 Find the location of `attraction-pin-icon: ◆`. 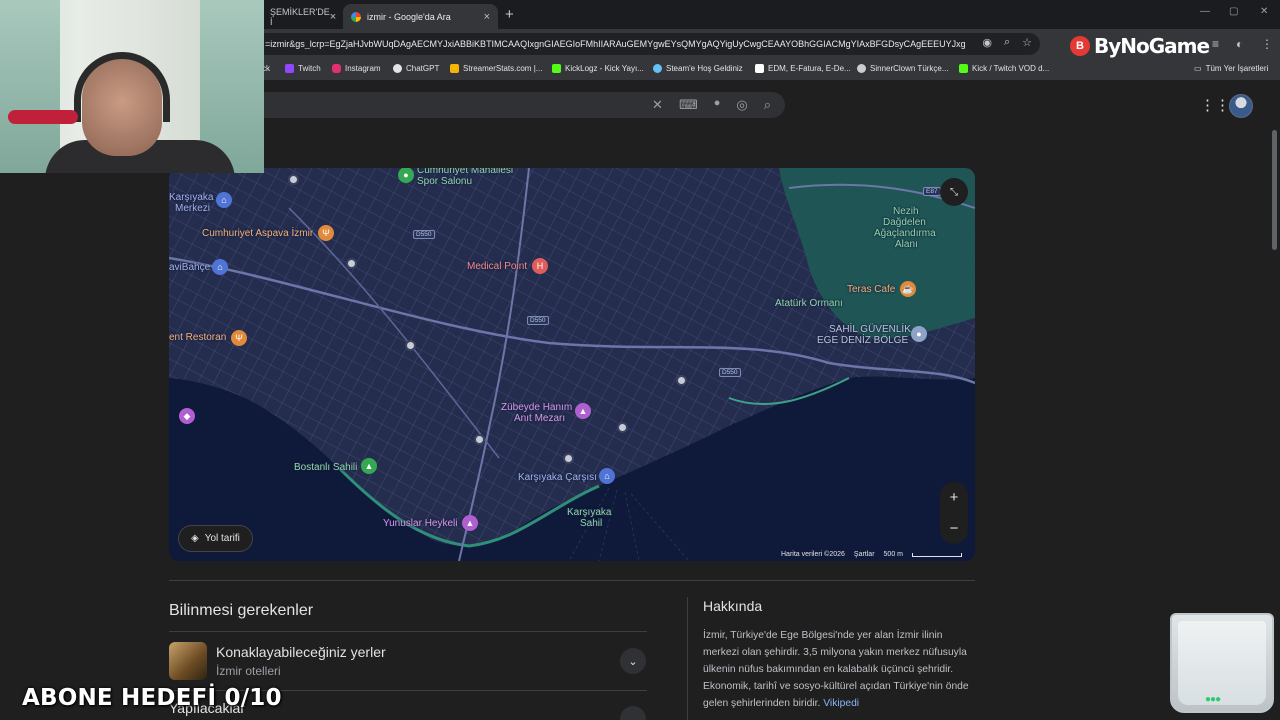

attraction-pin-icon: ◆ is located at coordinates (187, 416).